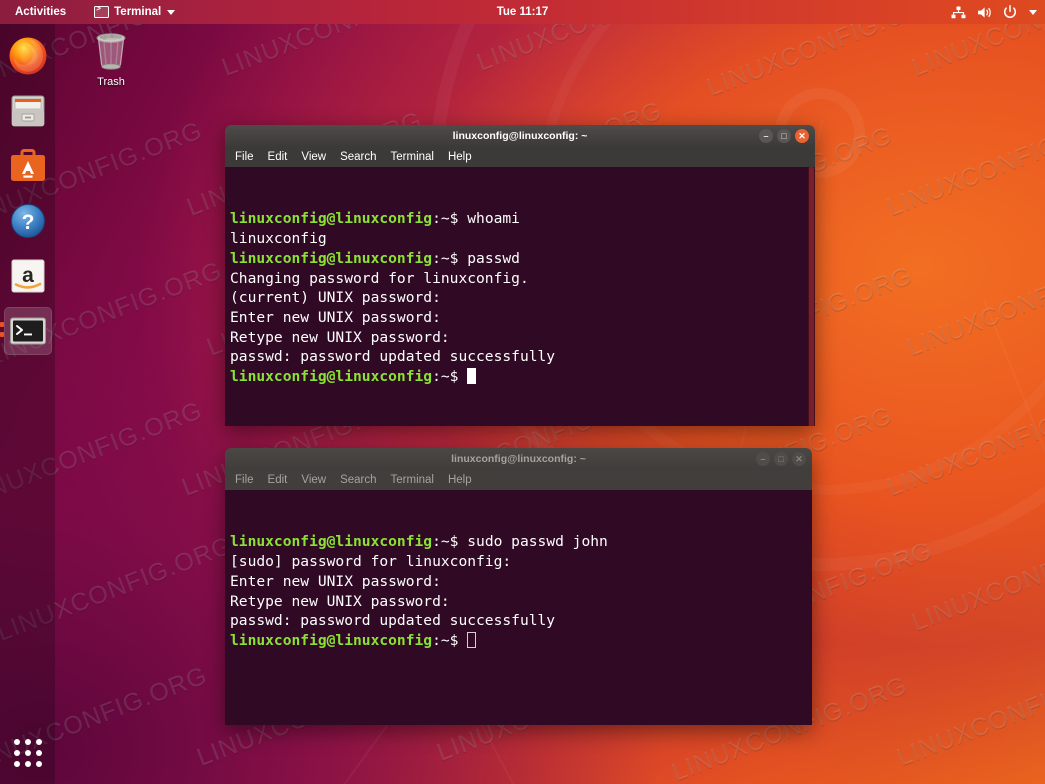  What do you see at coordinates (138, 12) in the screenshot?
I see `app-menu-label: Terminal` at bounding box center [138, 12].